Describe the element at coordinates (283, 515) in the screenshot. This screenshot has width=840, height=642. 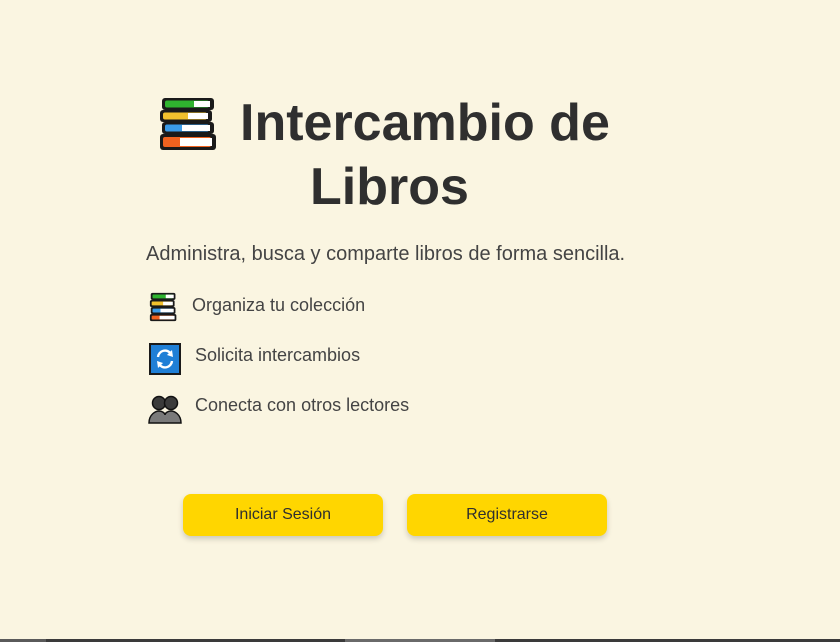
I see `login-button: Iniciar Sesión` at that location.